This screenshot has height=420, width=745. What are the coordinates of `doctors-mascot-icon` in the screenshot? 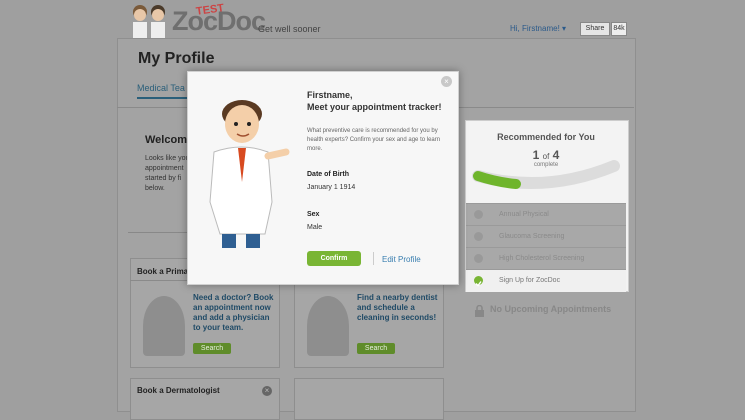 It's located at (149, 22).